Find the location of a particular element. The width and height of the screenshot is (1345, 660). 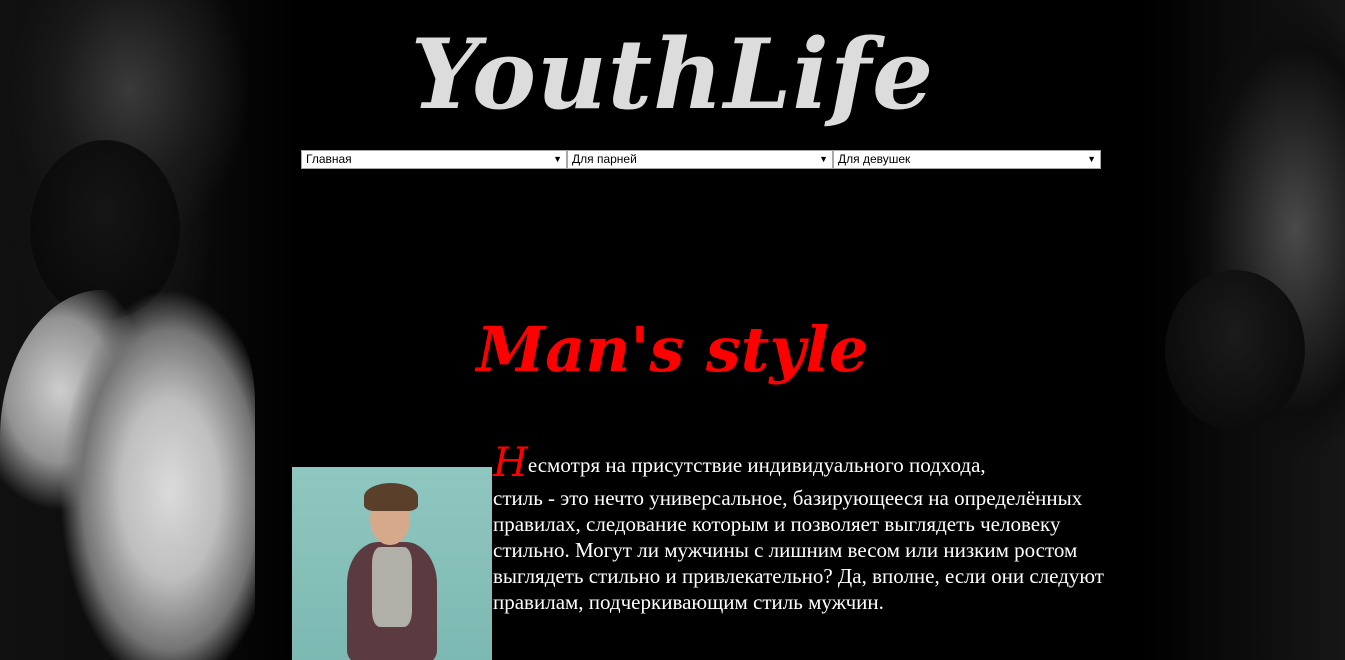

nav-select-for-guys: Для парней ▼ is located at coordinates (700, 159).